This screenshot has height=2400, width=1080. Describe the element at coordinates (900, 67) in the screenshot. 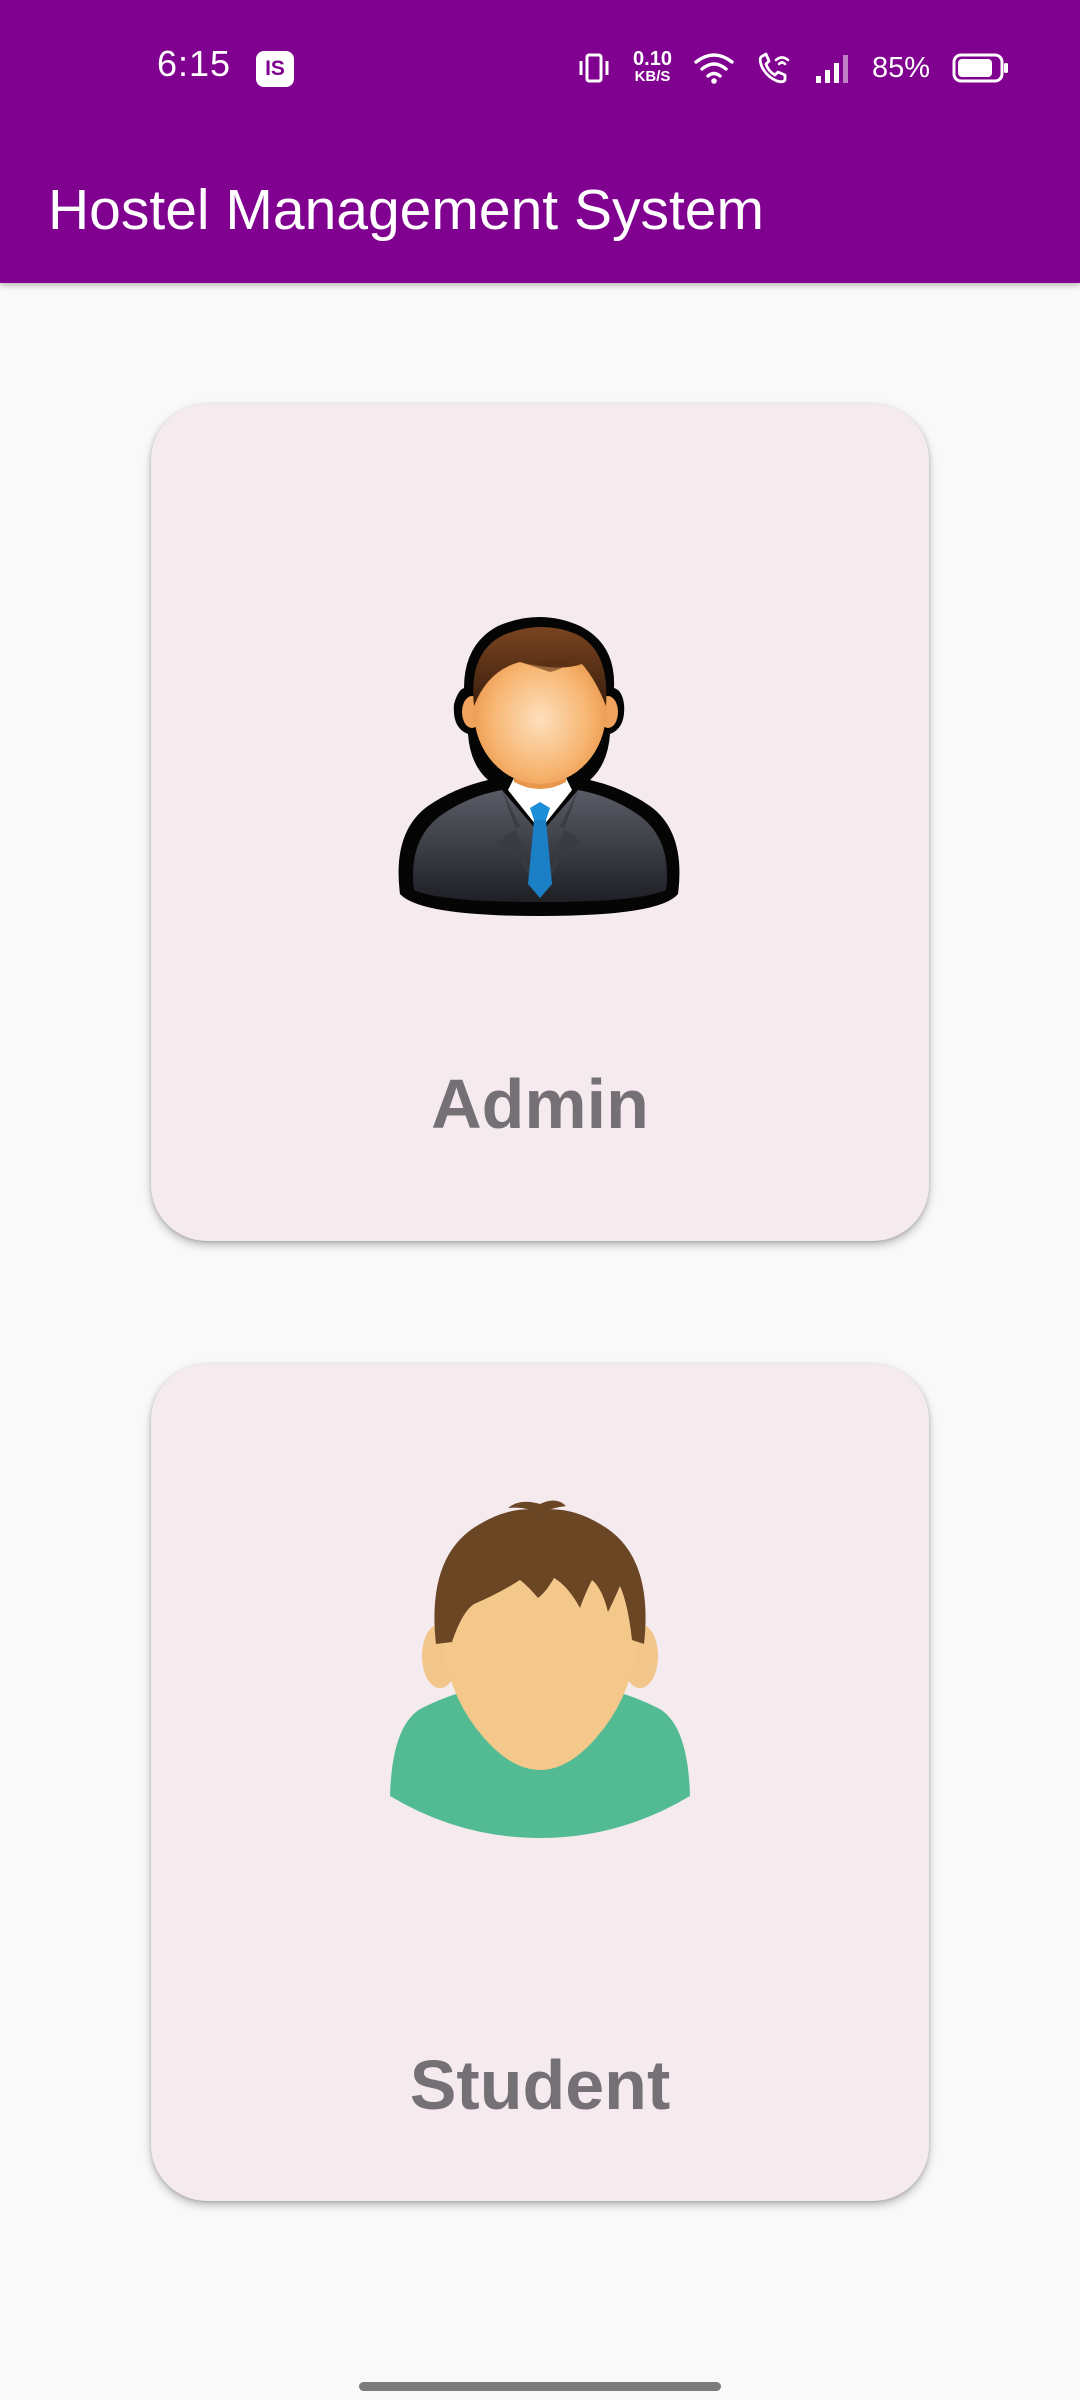

I see `battery-percent: 85%` at that location.